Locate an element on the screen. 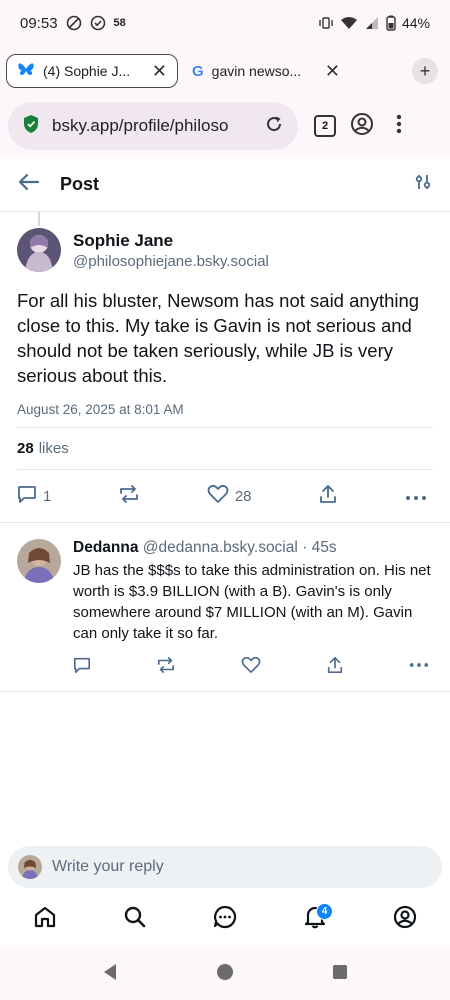 The height and width of the screenshot is (1000, 450). likes-count: 28 is located at coordinates (25, 448).